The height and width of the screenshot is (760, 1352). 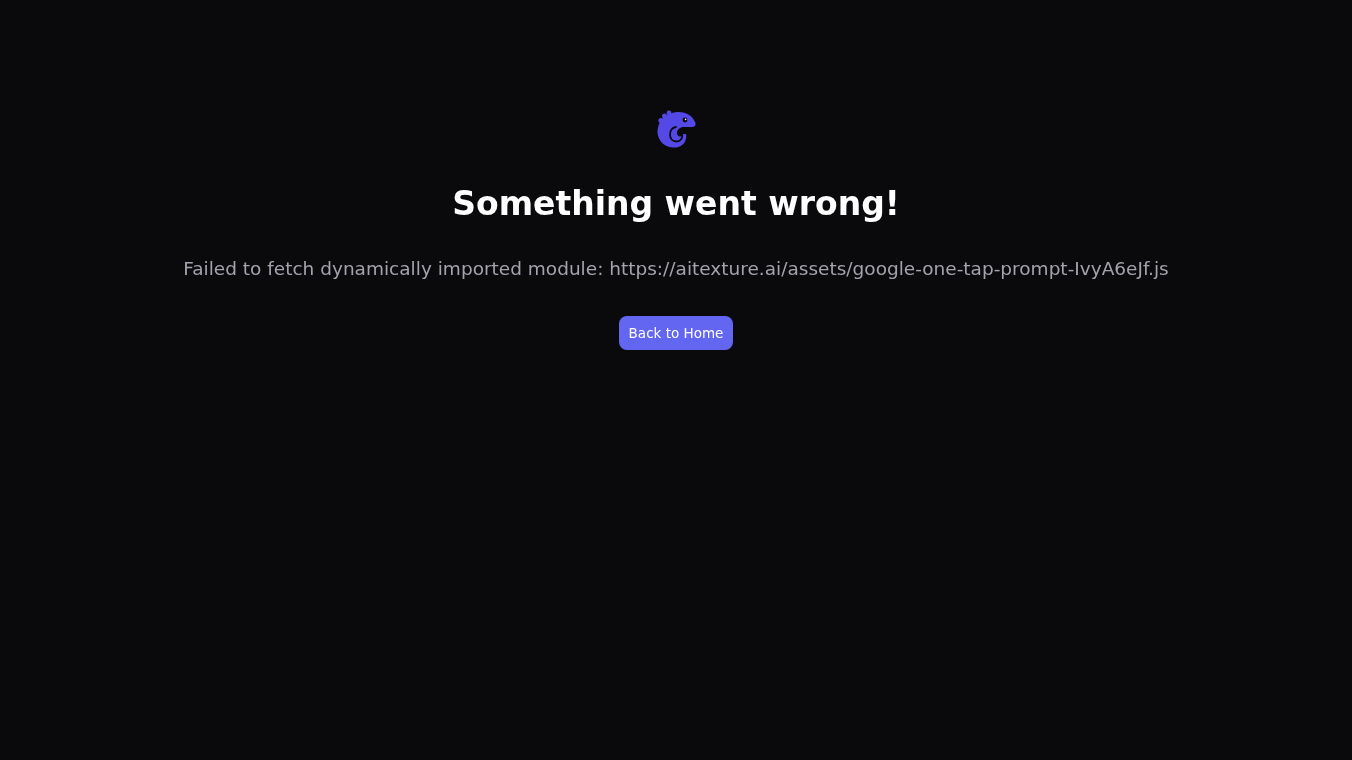 What do you see at coordinates (676, 333) in the screenshot?
I see `back-to-home-button: Back to Home` at bounding box center [676, 333].